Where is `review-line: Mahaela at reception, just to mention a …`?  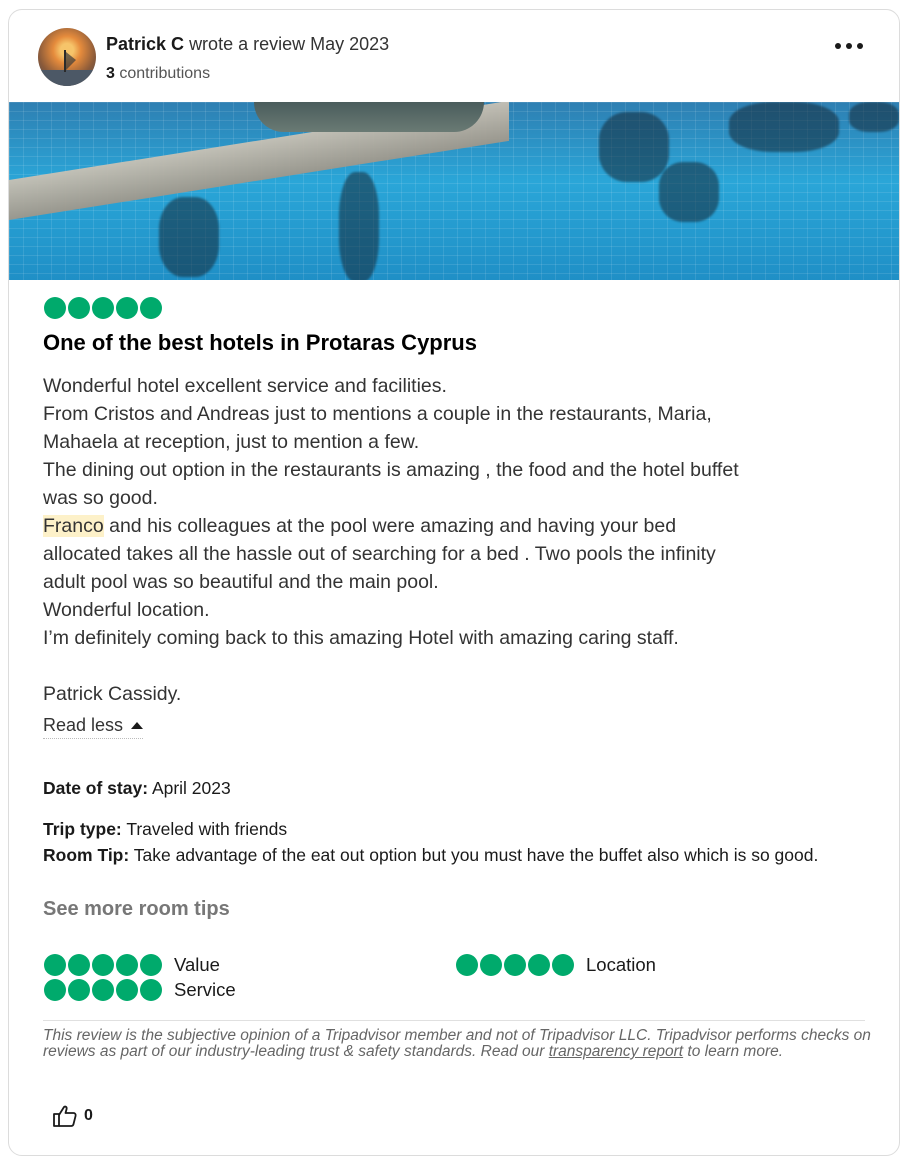
review-line: Mahaela at reception, just to mention a … is located at coordinates (231, 442).